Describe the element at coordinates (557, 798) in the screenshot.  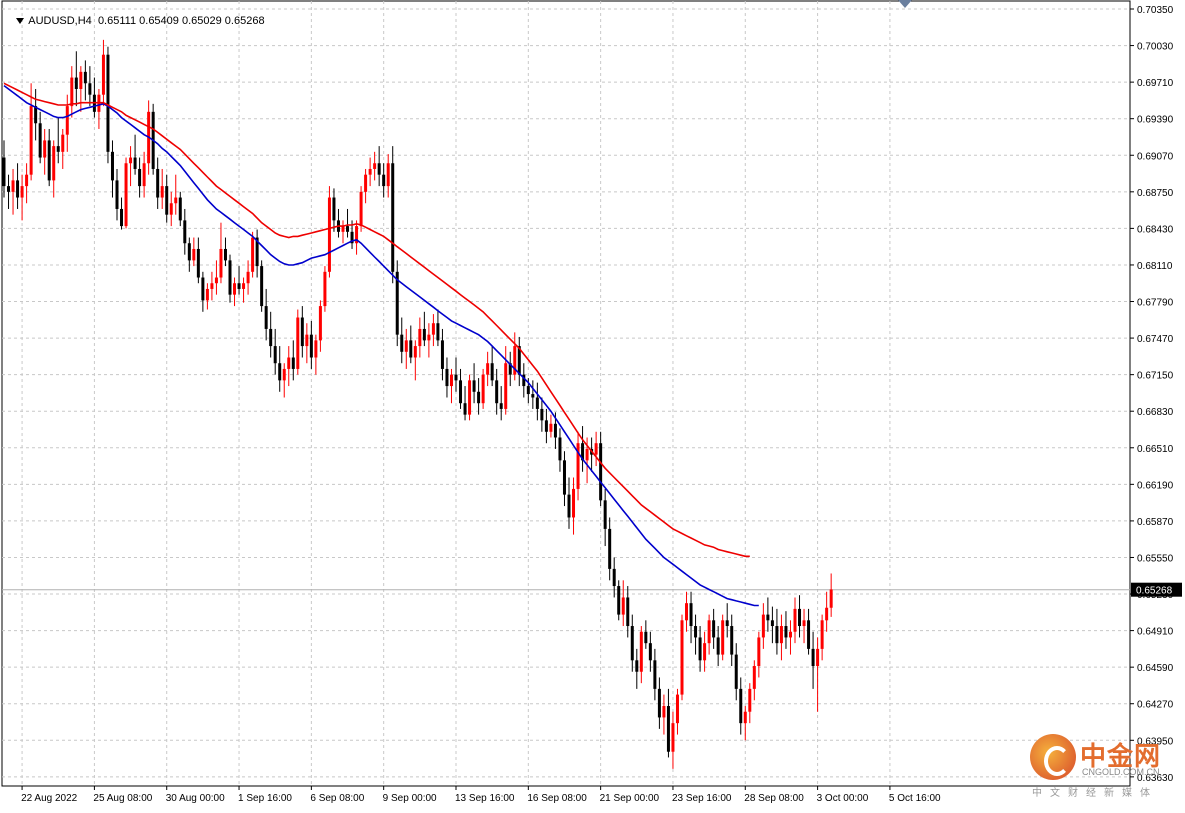
I see `x-tick-label: 16 Sep 08:00` at that location.